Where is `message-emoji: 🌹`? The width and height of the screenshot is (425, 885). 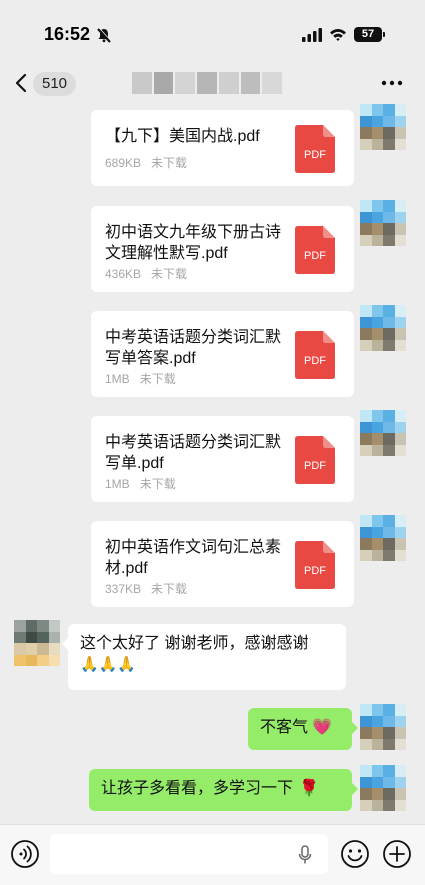 message-emoji: 🌹 is located at coordinates (309, 788).